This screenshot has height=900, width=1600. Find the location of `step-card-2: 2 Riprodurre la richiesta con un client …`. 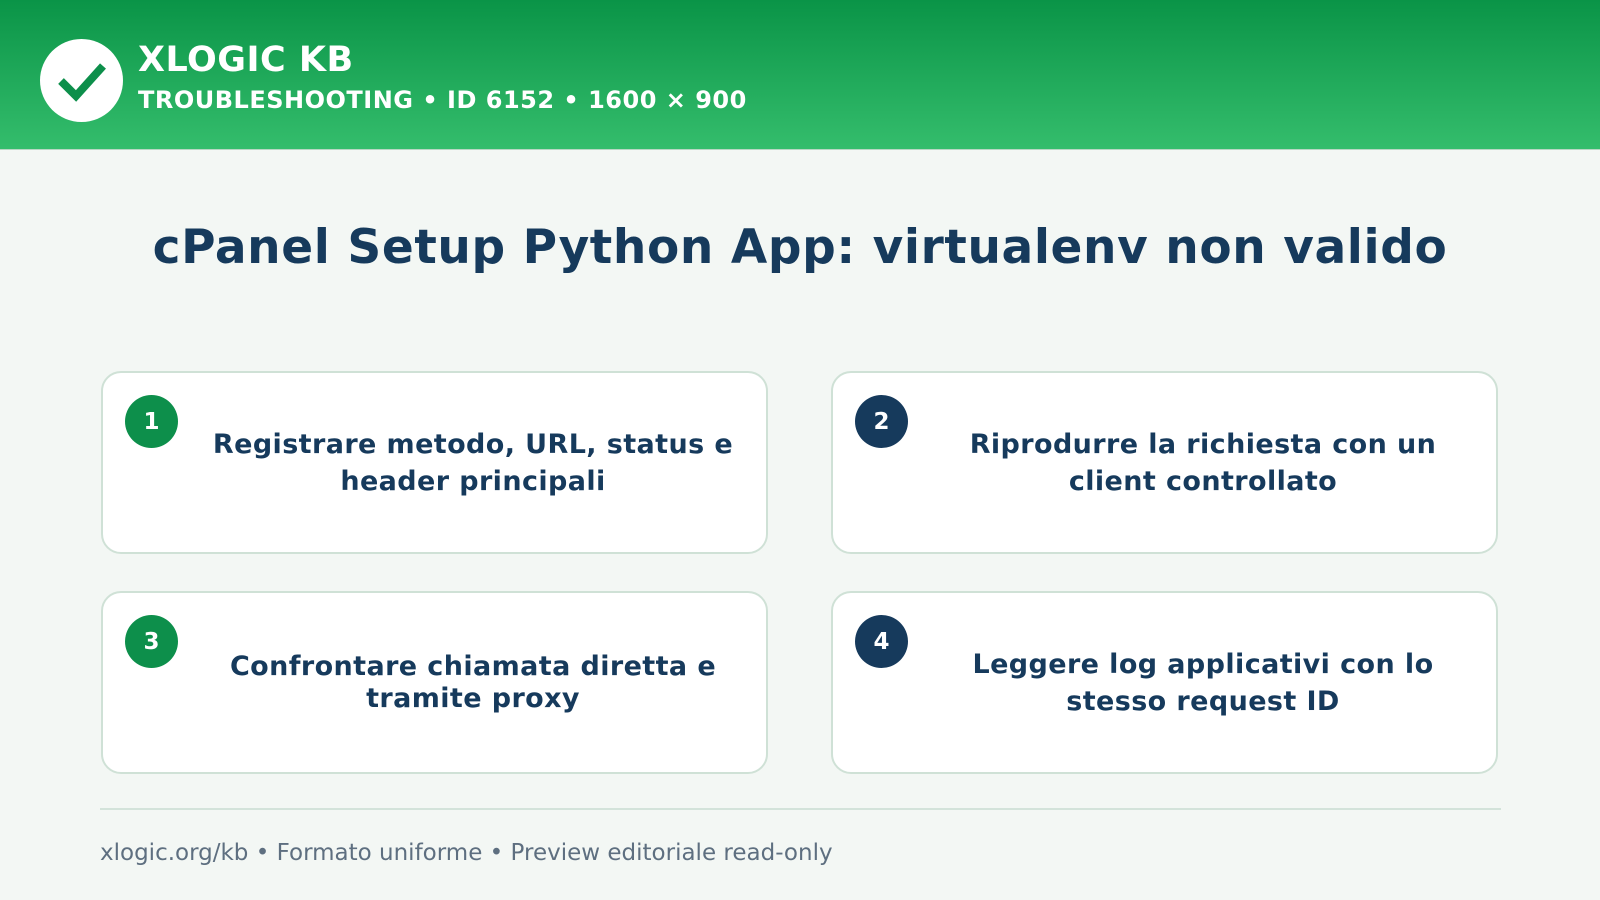

step-card-2: 2 Riprodurre la richiesta con un client … is located at coordinates (1164, 462).